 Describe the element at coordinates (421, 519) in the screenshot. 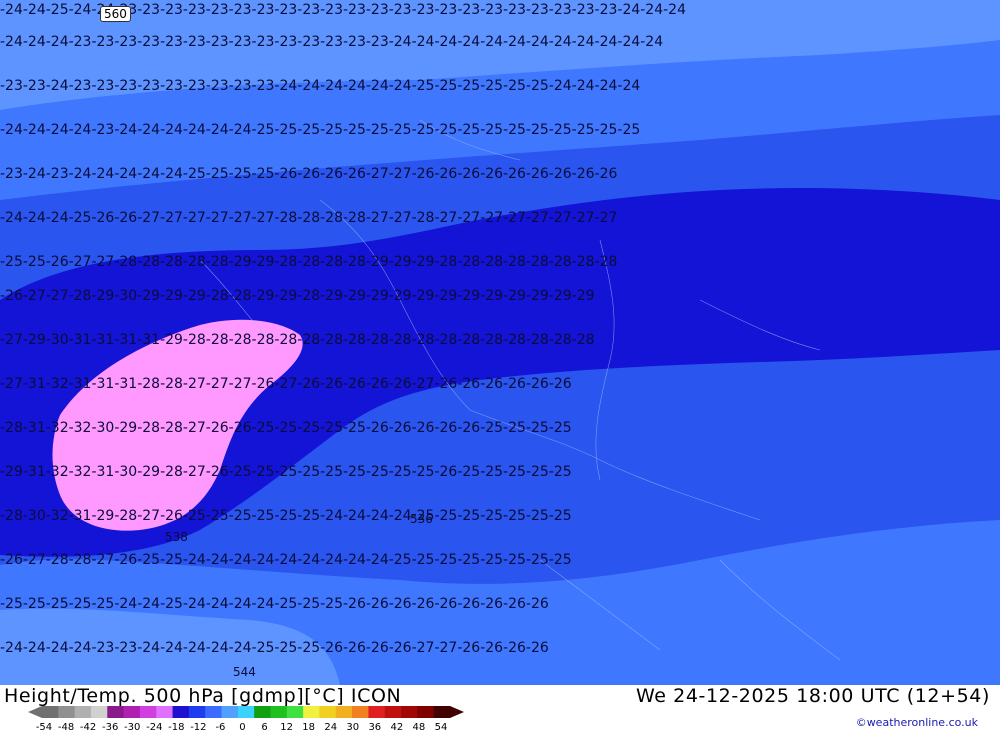

I see `height-contour-label: 536` at that location.